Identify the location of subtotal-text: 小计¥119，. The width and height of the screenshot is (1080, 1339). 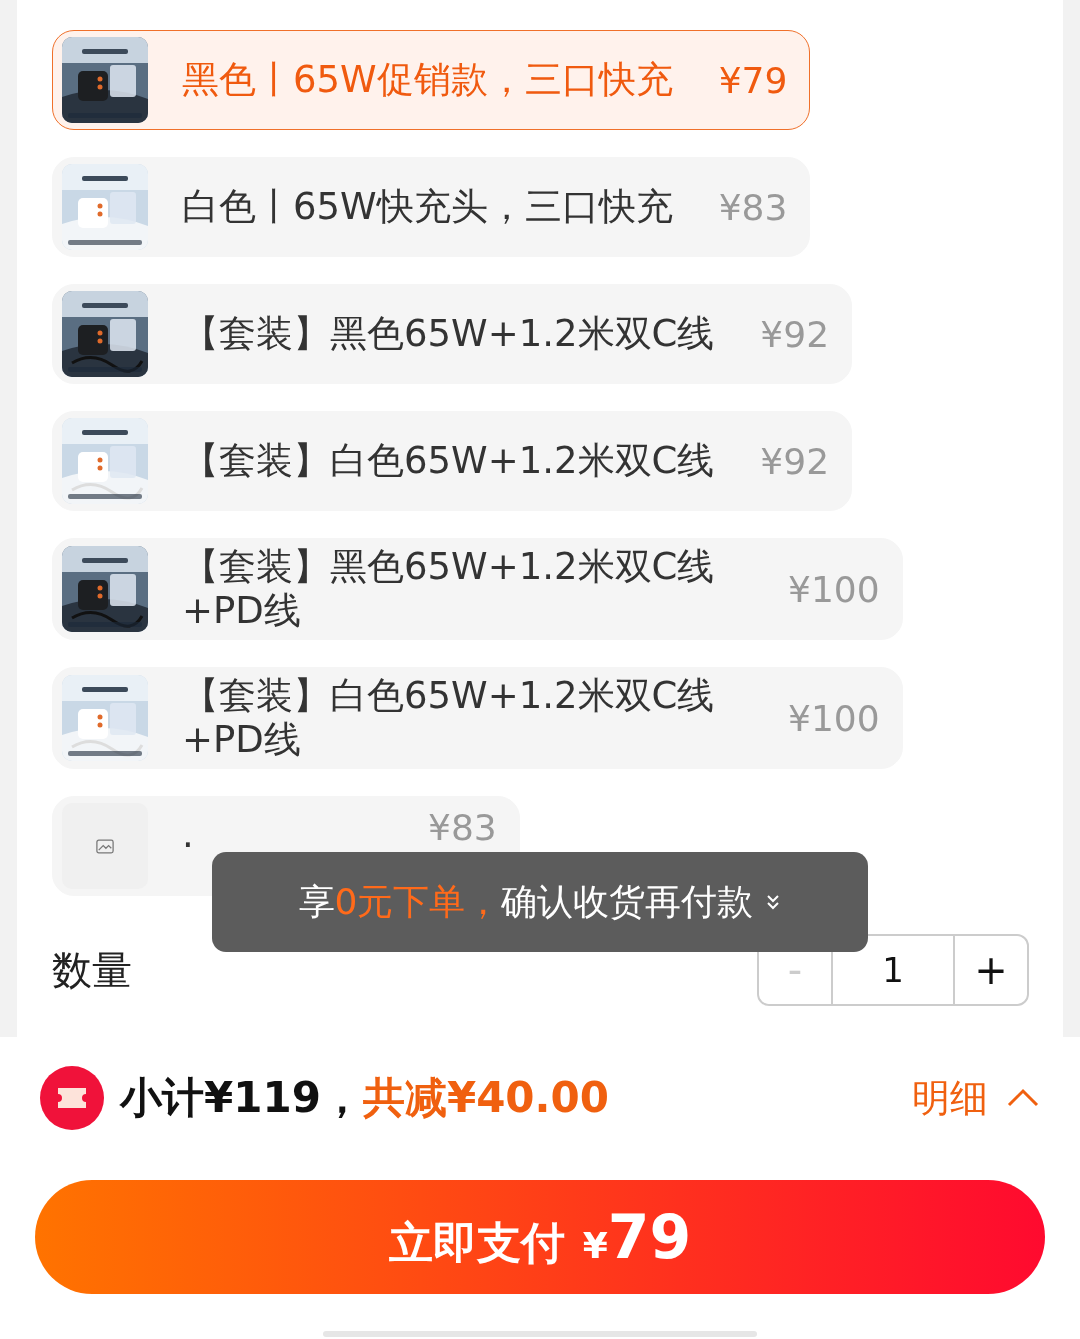
(241, 1098).